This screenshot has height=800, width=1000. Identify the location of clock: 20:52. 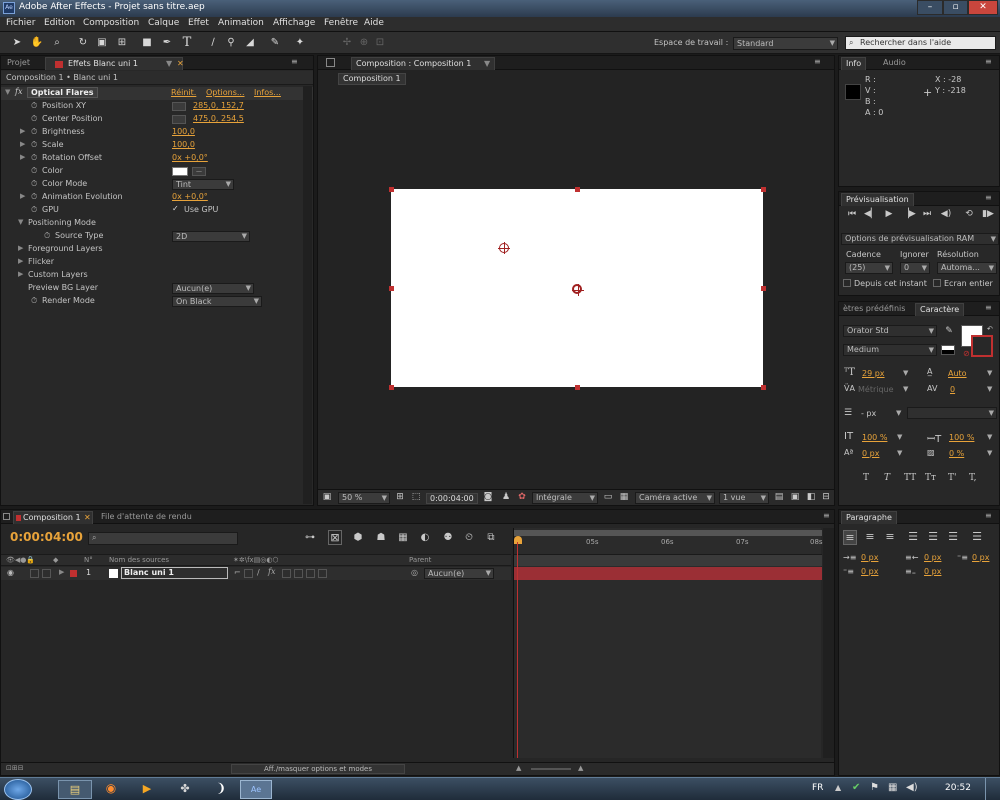
(958, 788).